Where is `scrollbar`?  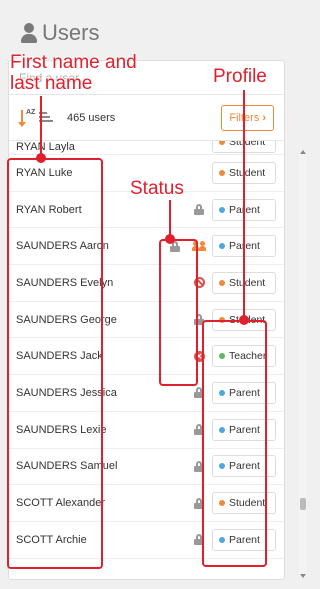
scrollbar is located at coordinates (303, 364).